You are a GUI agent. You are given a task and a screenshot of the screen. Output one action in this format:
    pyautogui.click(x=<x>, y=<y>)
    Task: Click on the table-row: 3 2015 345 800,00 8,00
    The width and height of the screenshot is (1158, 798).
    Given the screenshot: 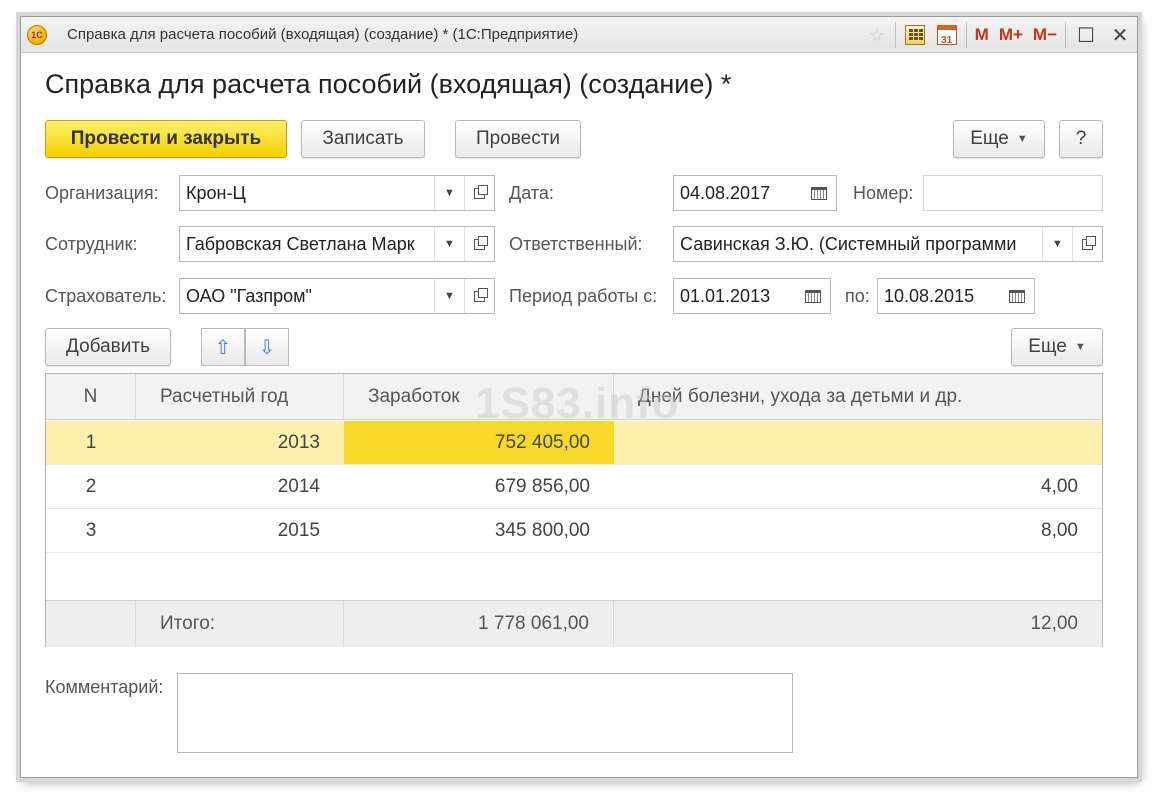 What is the action you would take?
    pyautogui.click(x=574, y=531)
    